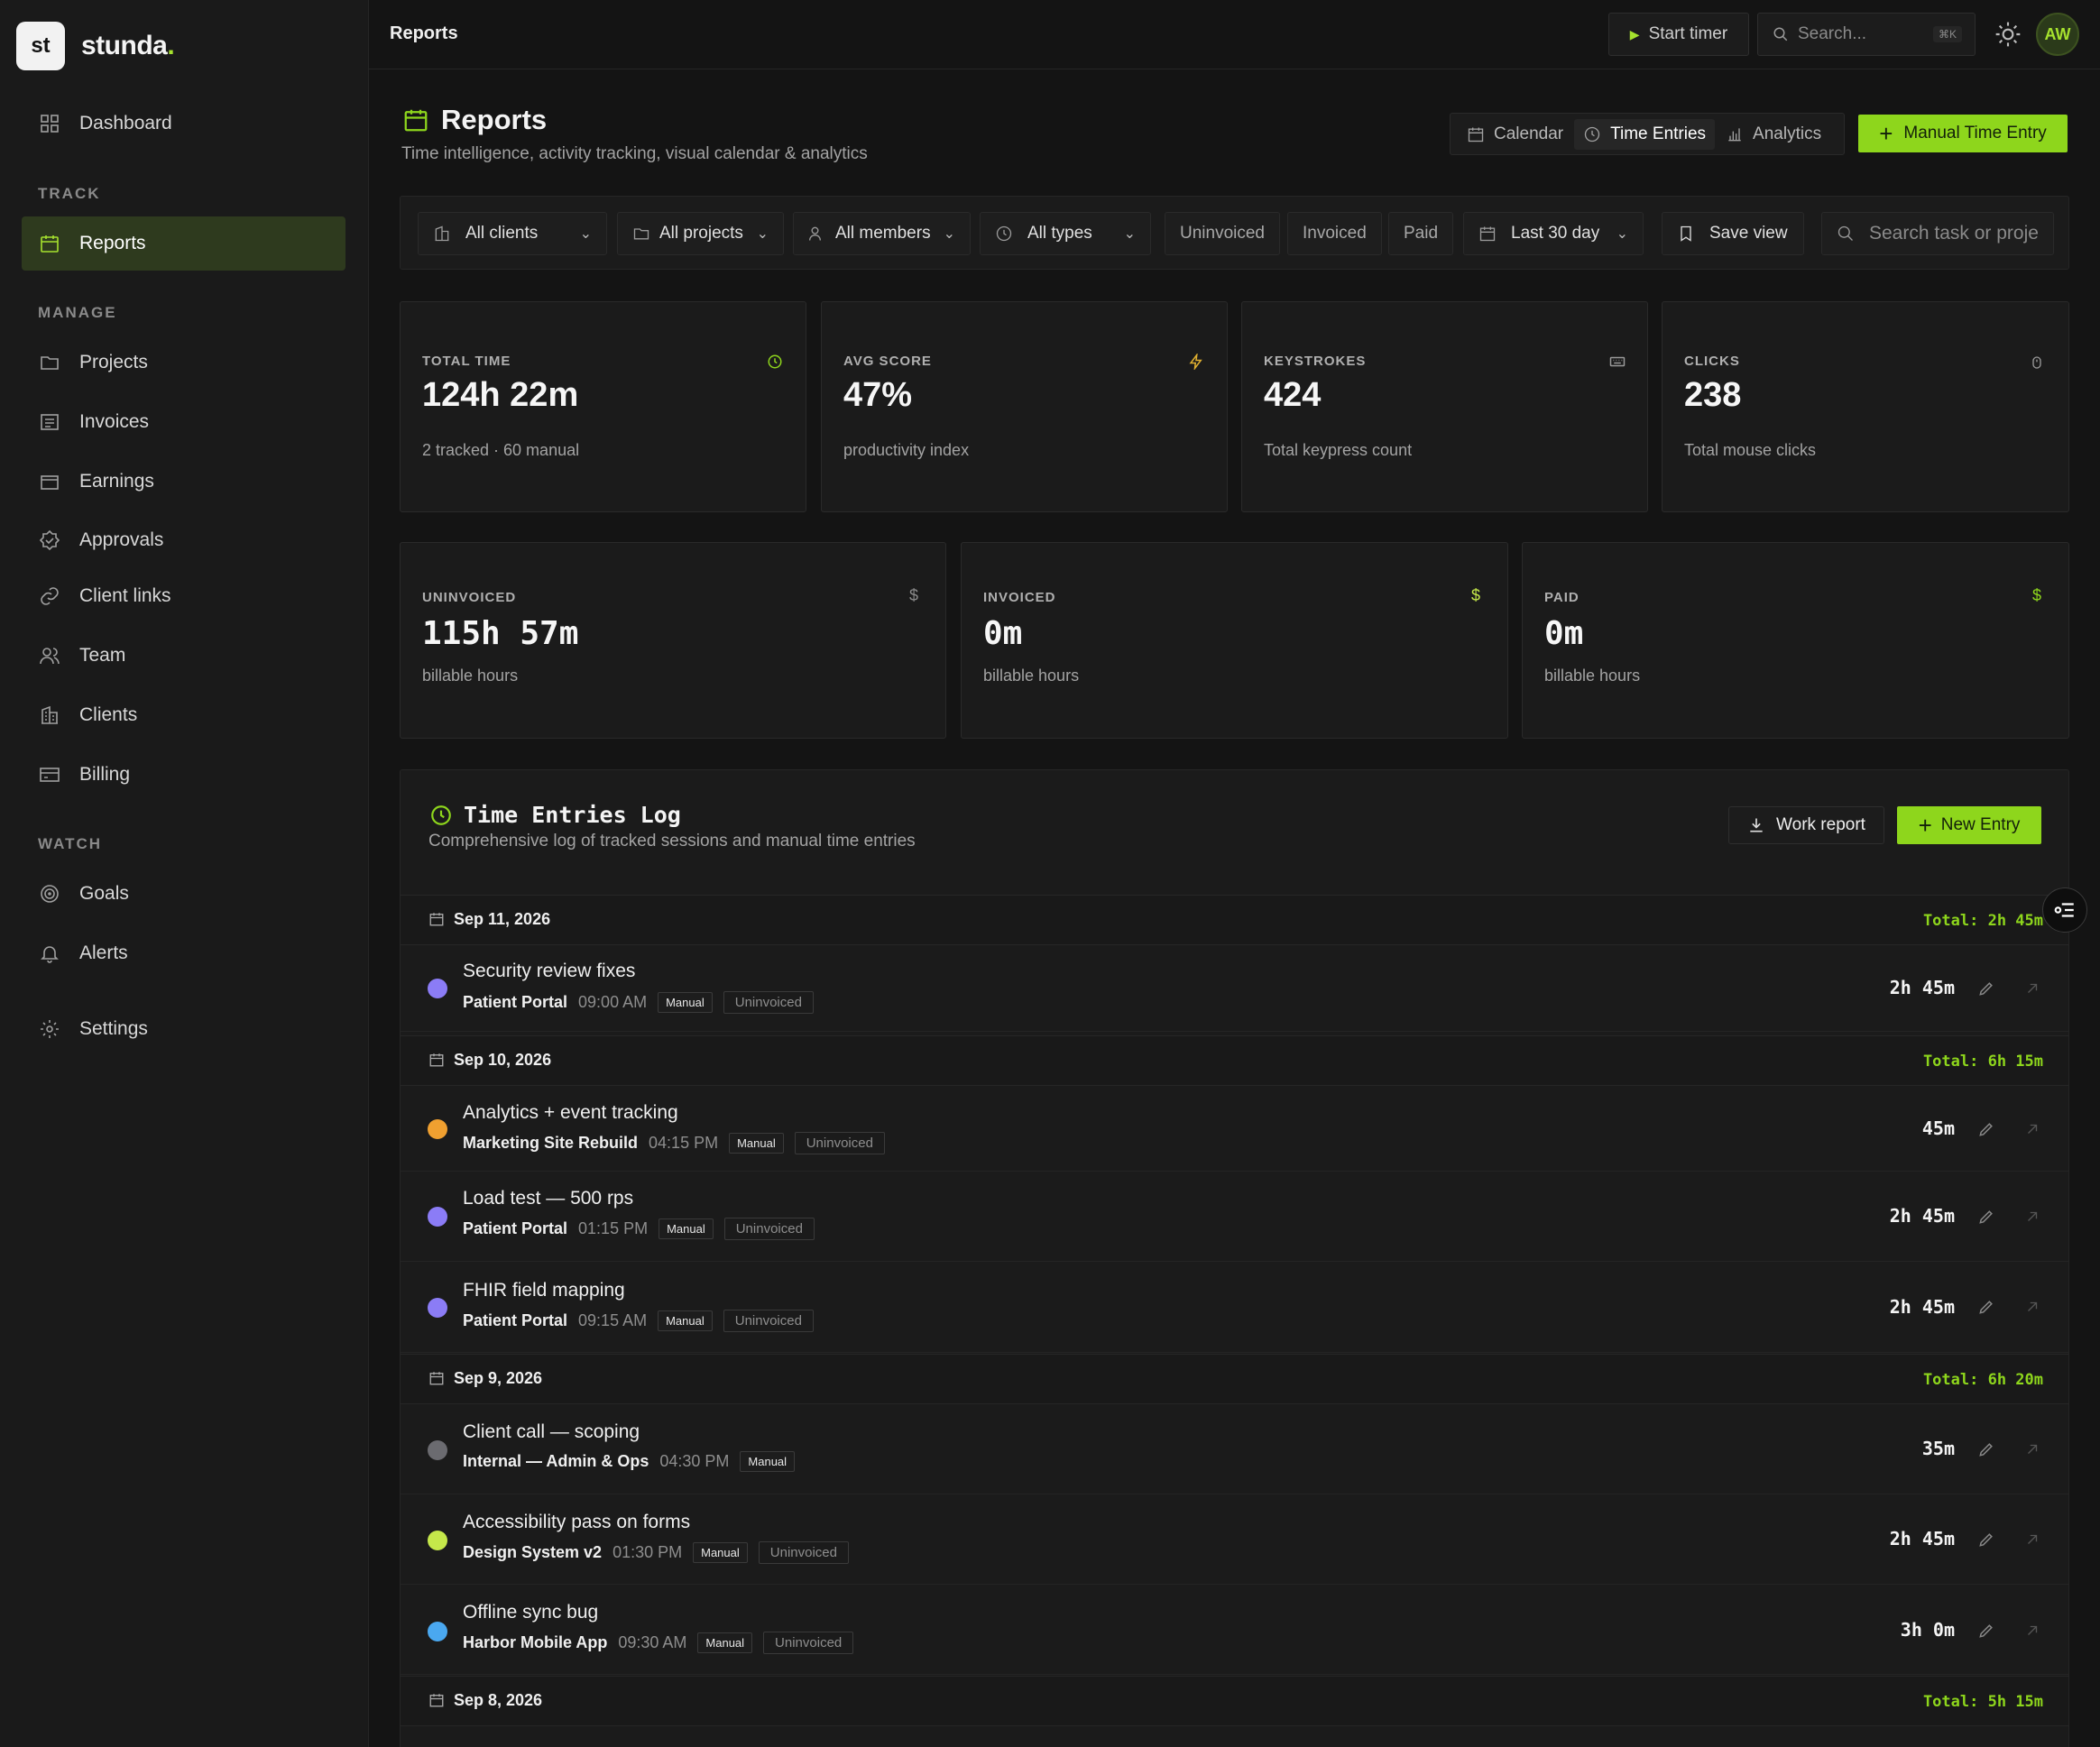 This screenshot has width=2100, height=1747. Describe the element at coordinates (1756, 825) in the screenshot. I see `download-icon` at that location.